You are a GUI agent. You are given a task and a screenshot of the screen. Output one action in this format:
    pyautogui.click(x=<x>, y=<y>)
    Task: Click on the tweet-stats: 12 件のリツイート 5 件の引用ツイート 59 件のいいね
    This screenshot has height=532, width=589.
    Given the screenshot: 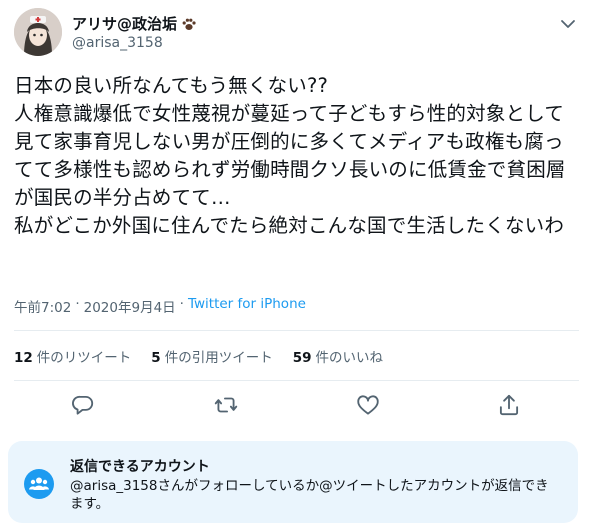 What is the action you would take?
    pyautogui.click(x=198, y=356)
    